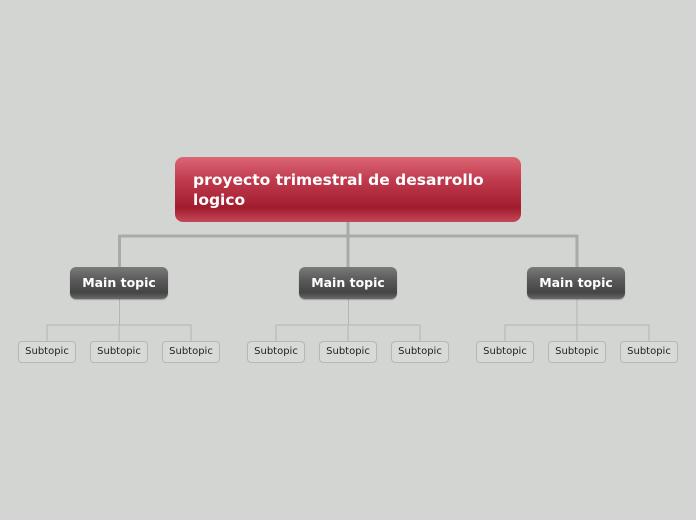 This screenshot has width=696, height=520. I want to click on subtopic-3-3: Subtopic, so click(649, 352).